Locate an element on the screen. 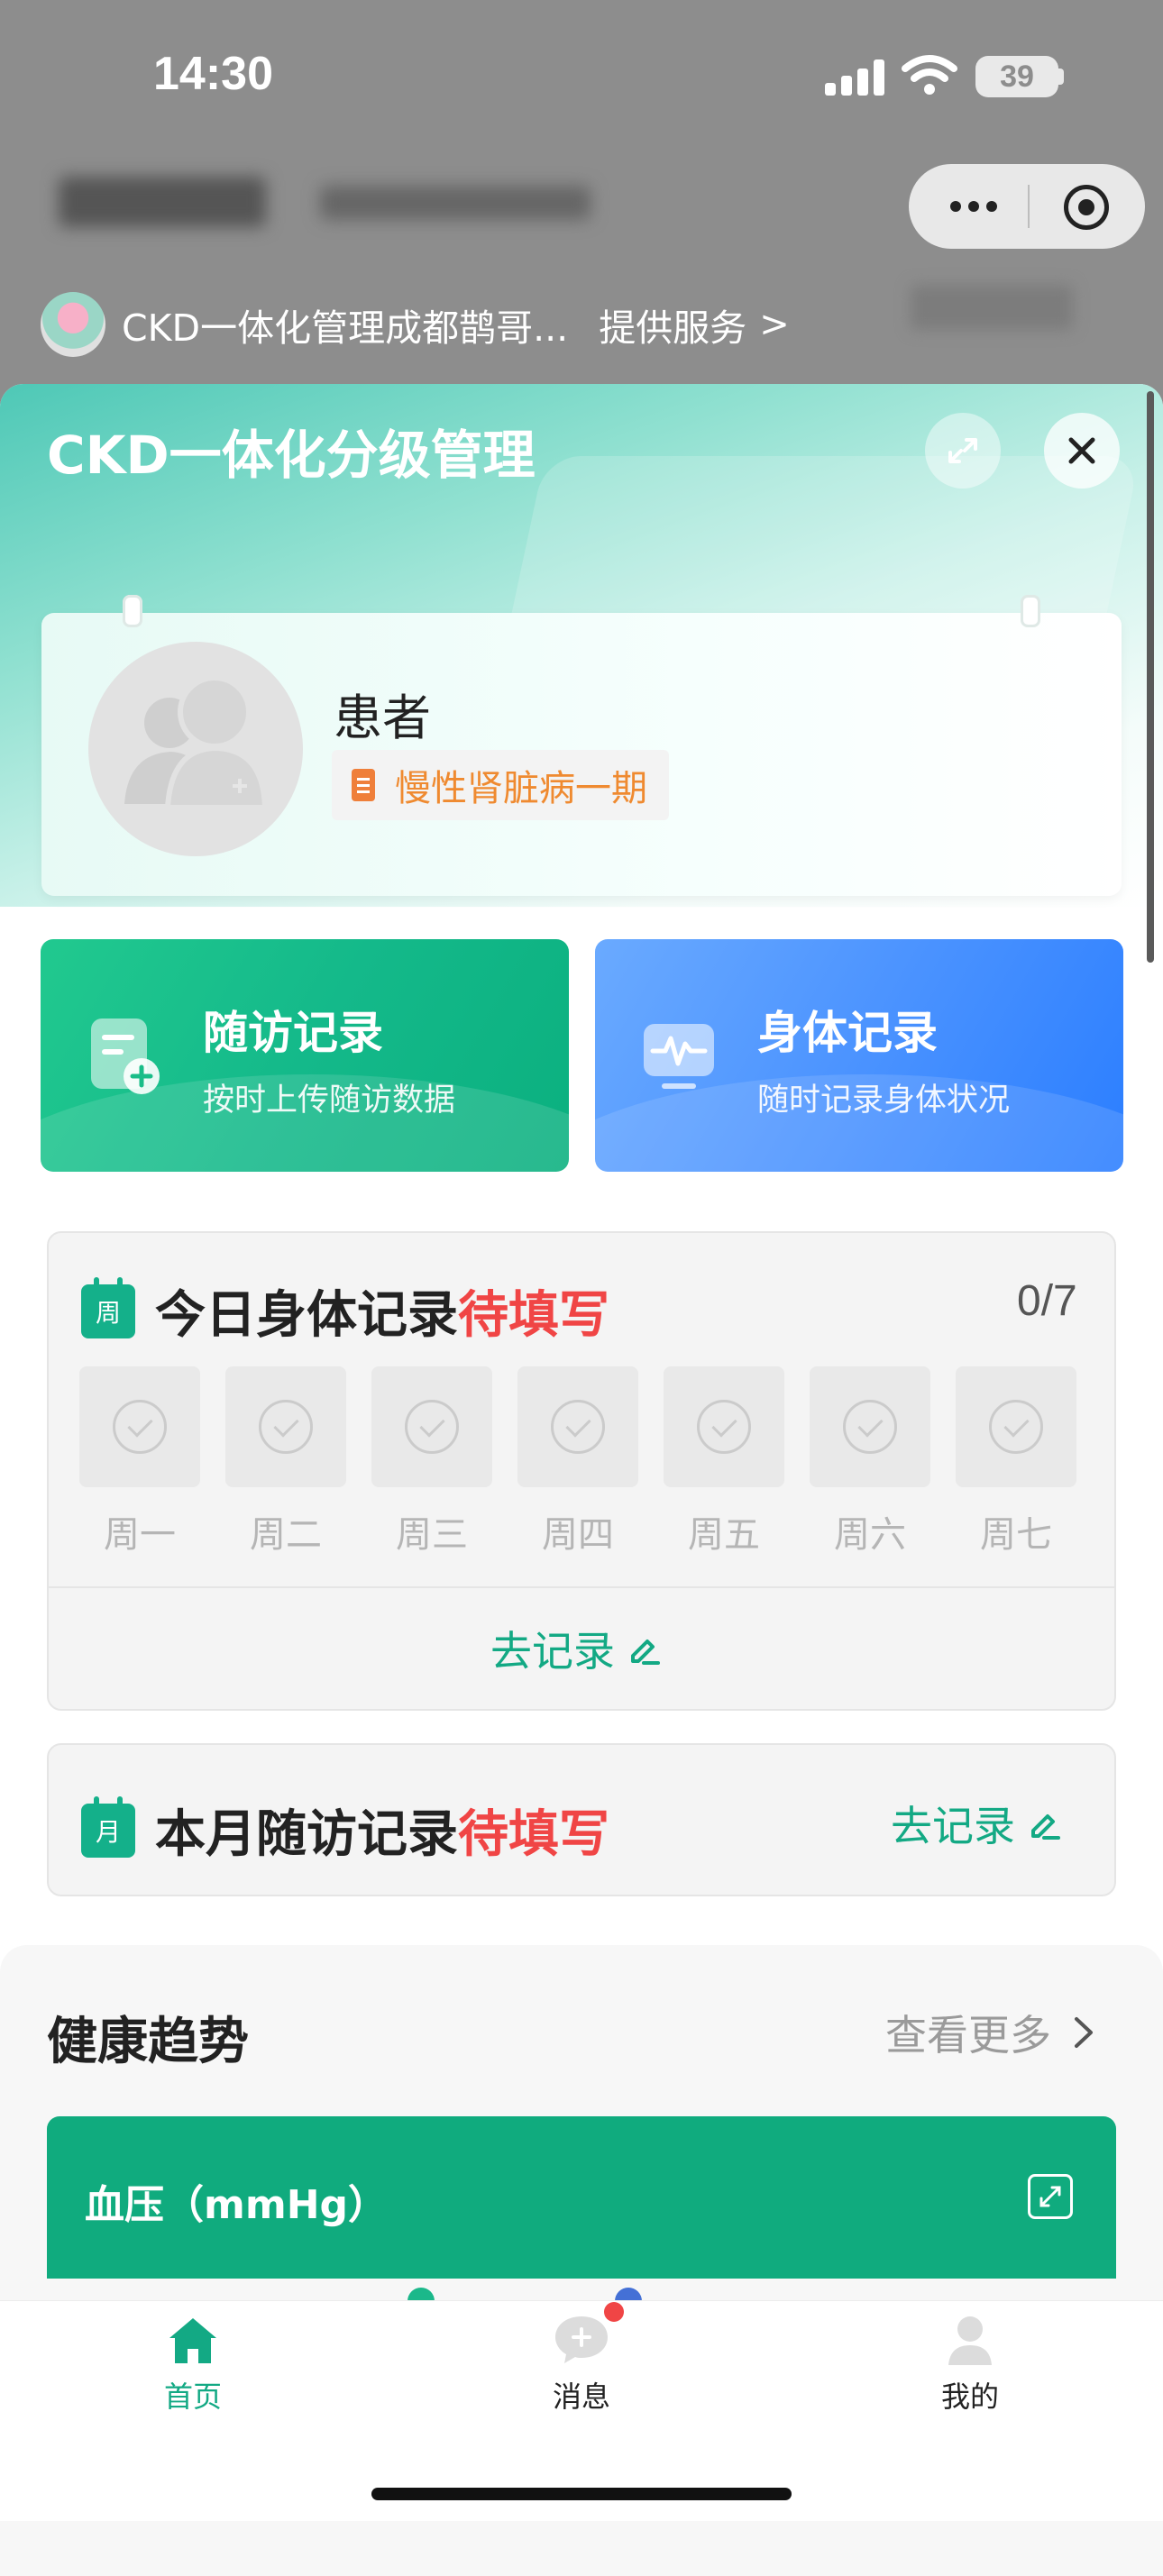 Image resolution: width=1163 pixels, height=2576 pixels. close-icon is located at coordinates (1081, 450).